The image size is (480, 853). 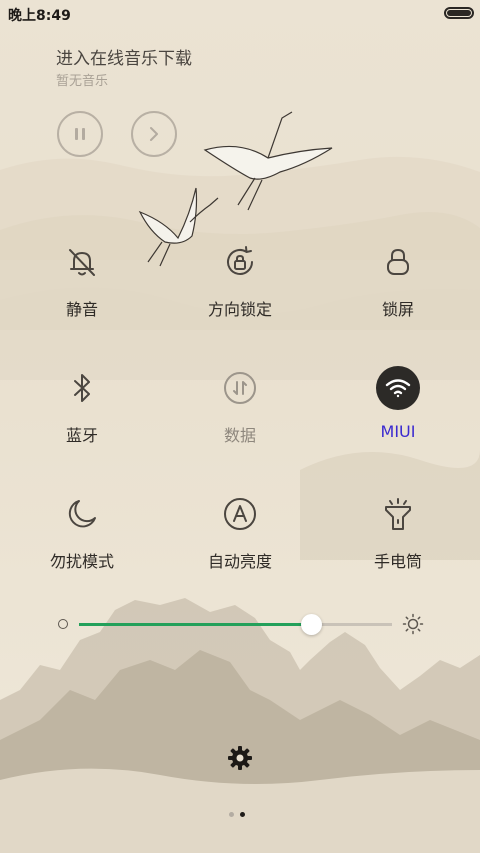 I want to click on brightness-control, so click(x=241, y=625).